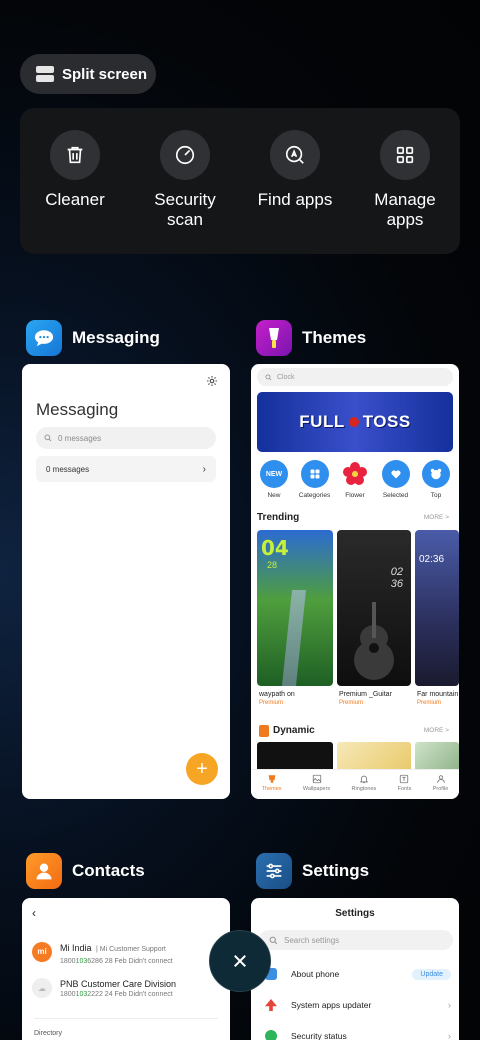  I want to click on cricket-ball-icon, so click(353, 422).